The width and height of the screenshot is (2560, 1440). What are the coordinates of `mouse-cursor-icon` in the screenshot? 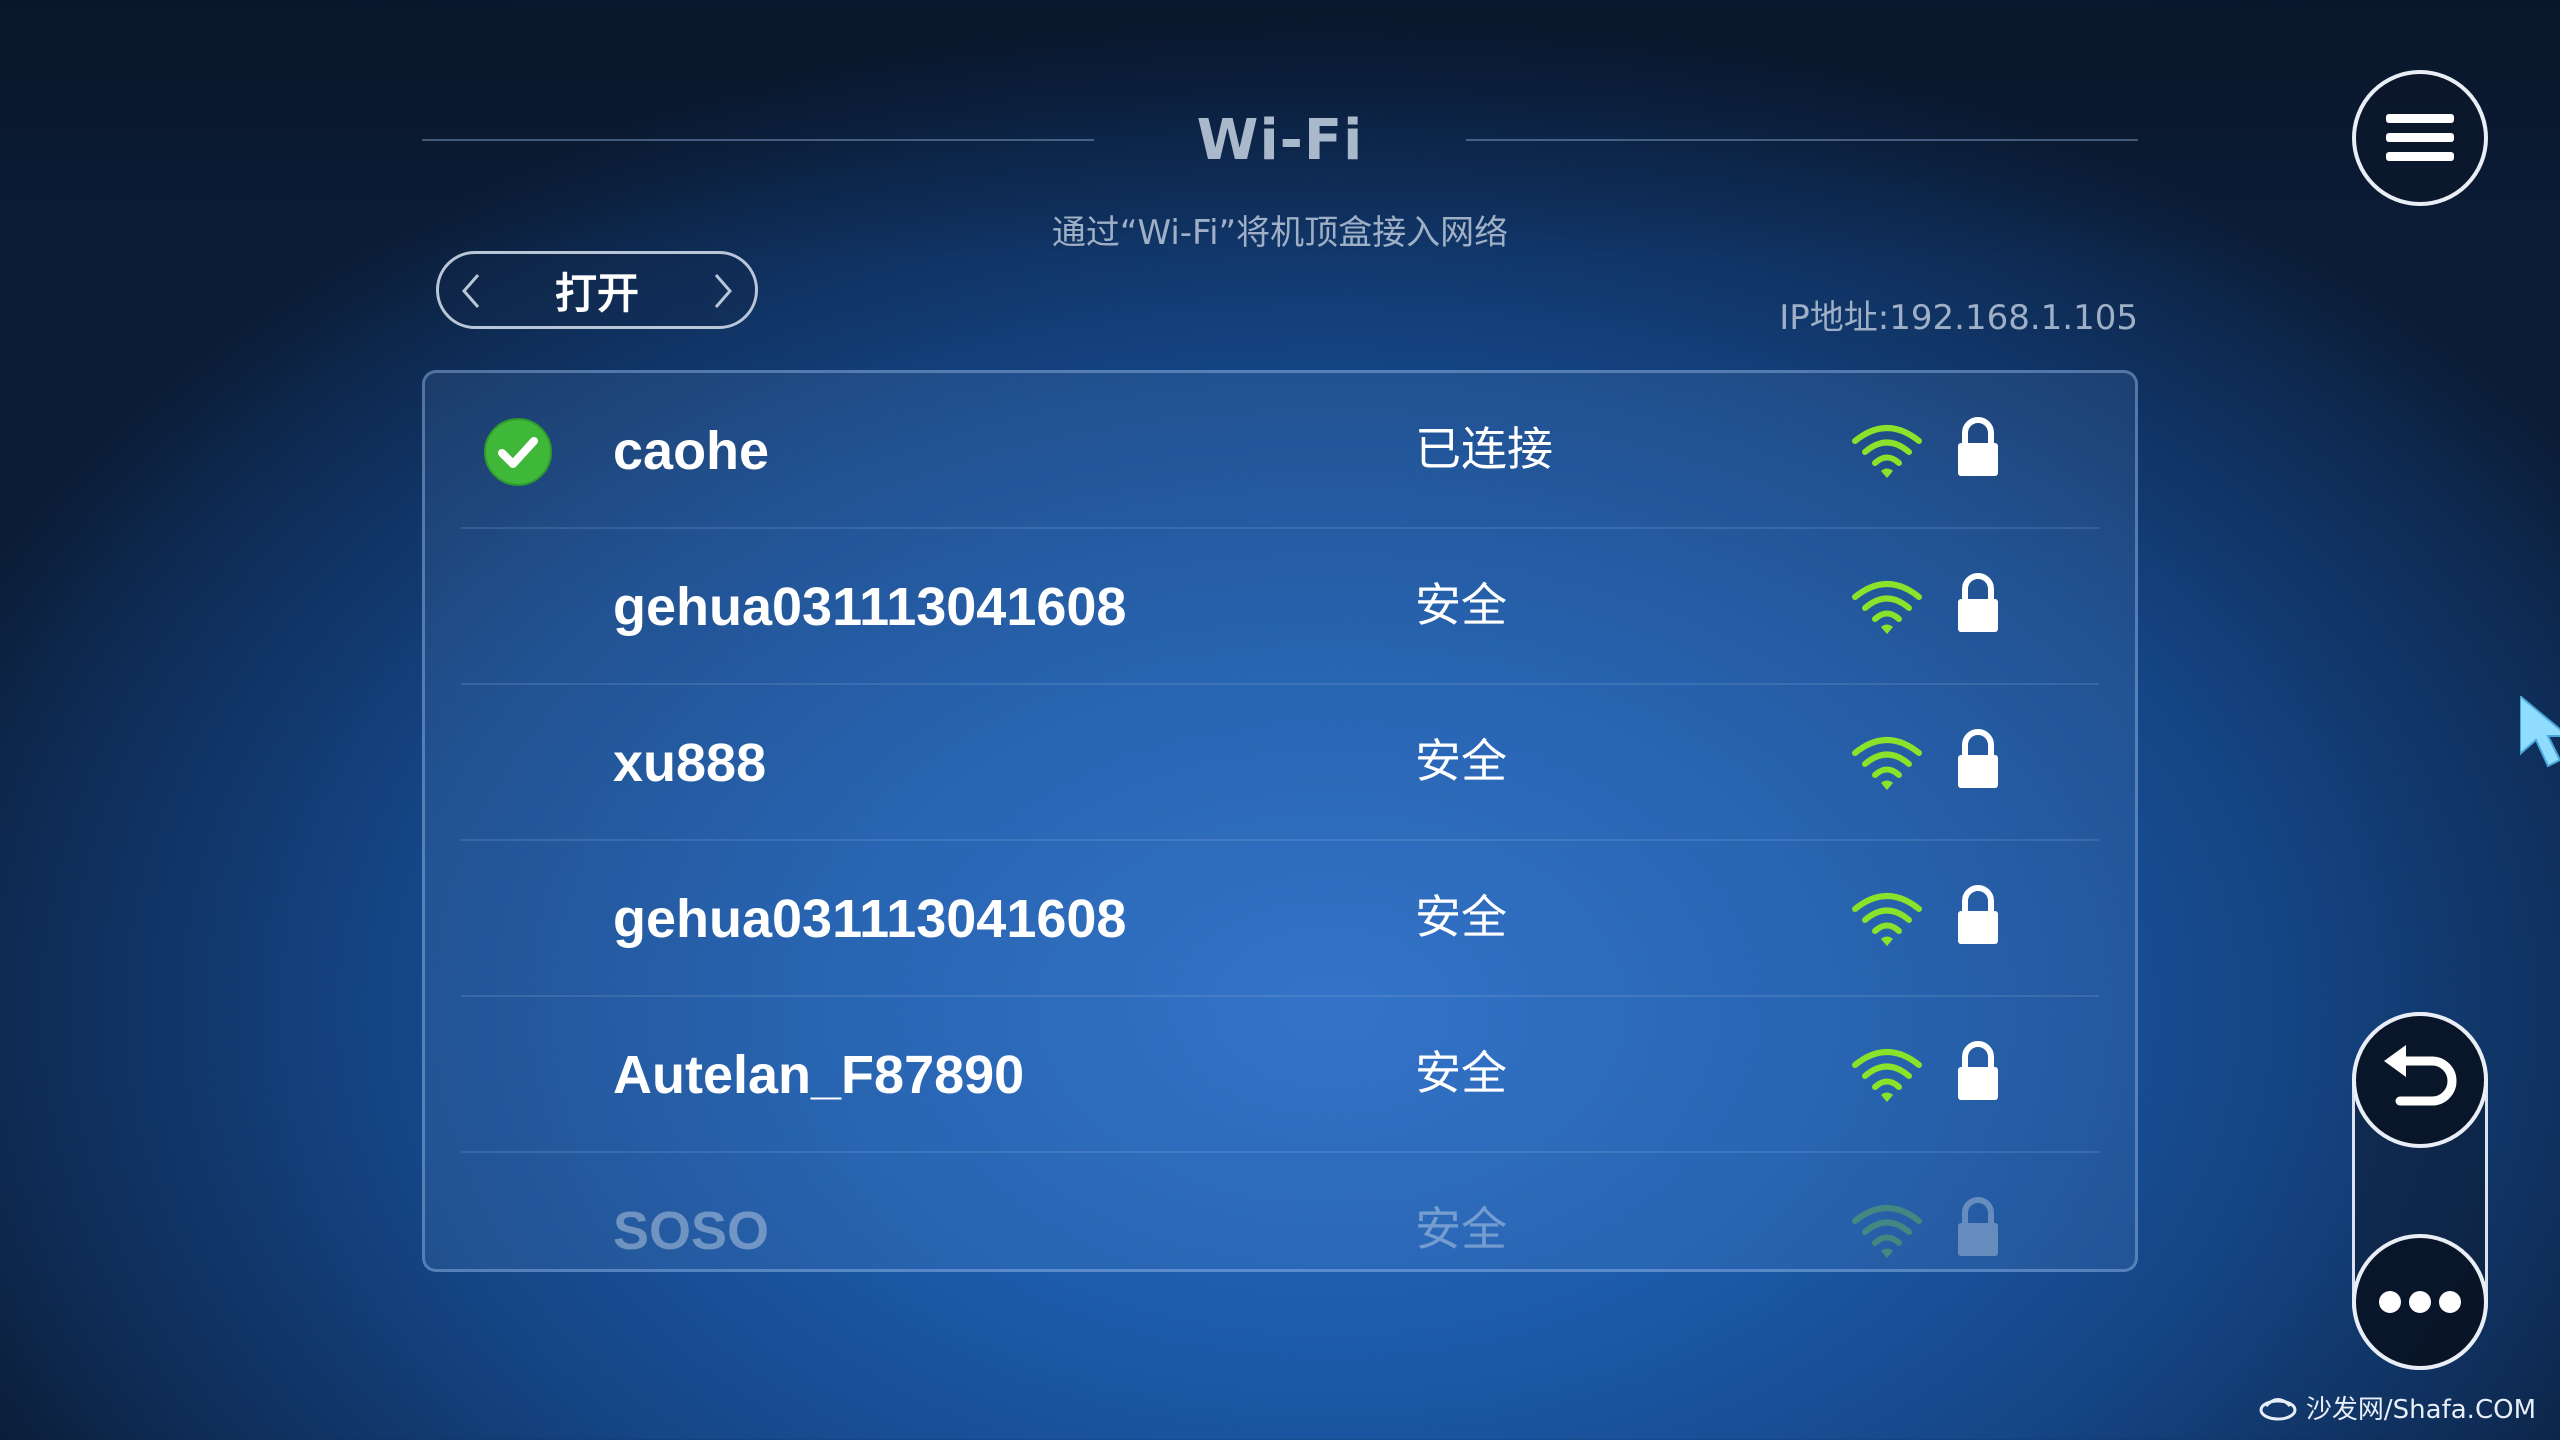 It's located at (2540, 732).